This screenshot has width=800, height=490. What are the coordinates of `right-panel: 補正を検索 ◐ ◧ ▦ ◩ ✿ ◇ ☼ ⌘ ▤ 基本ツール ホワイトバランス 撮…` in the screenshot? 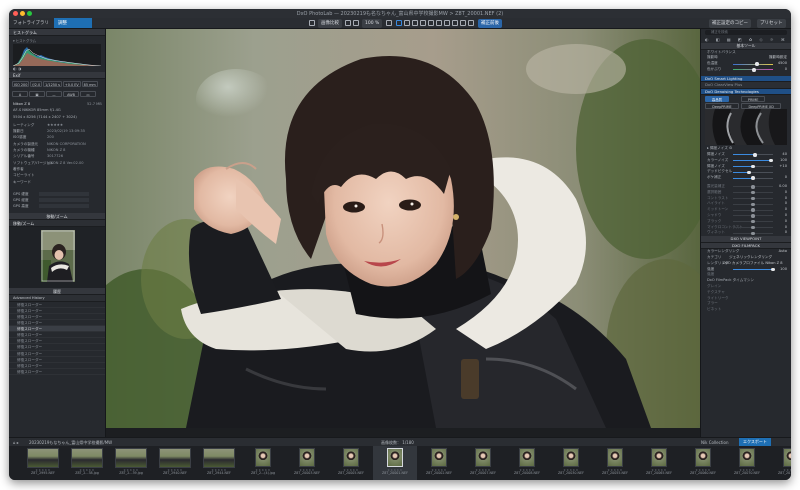 It's located at (745, 233).